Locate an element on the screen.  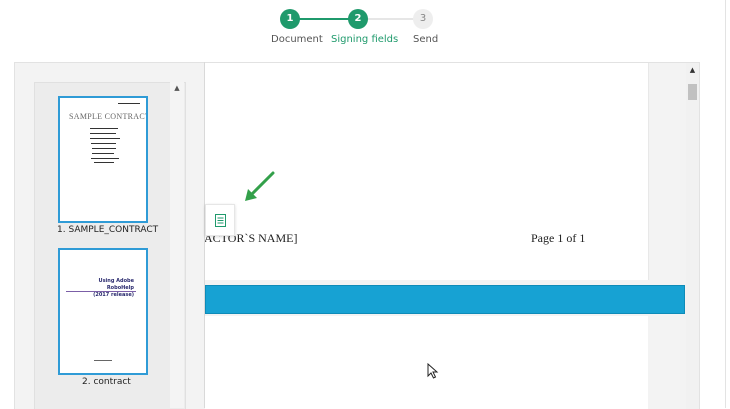
step-1-circle: 1 is located at coordinates (290, 19).